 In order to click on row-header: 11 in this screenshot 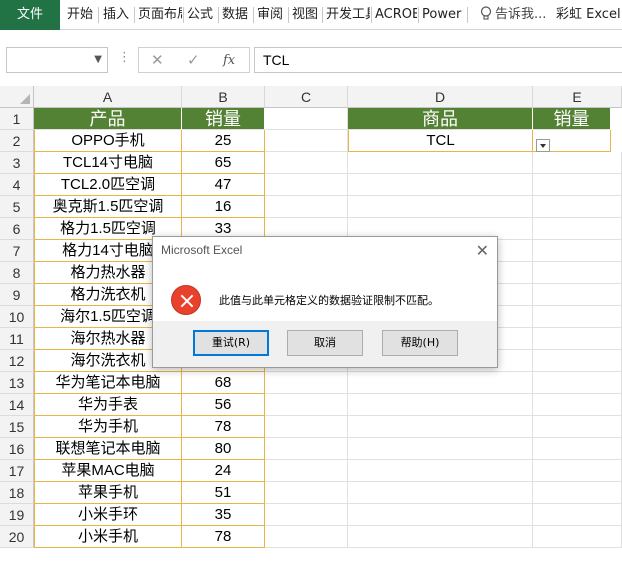, I will do `click(17, 339)`.